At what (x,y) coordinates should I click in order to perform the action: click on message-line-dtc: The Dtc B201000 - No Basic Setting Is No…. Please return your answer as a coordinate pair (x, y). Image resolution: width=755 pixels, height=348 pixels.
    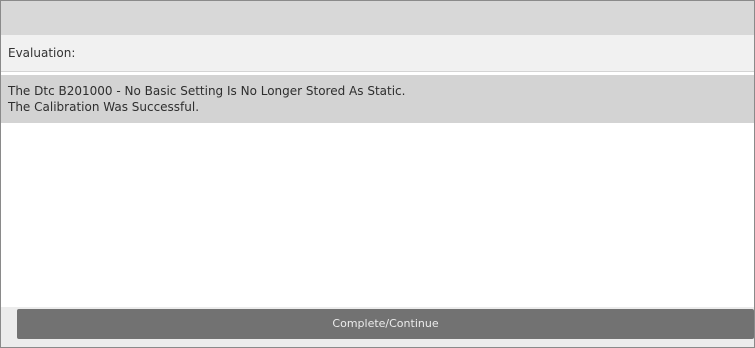
    Looking at the image, I should click on (207, 91).